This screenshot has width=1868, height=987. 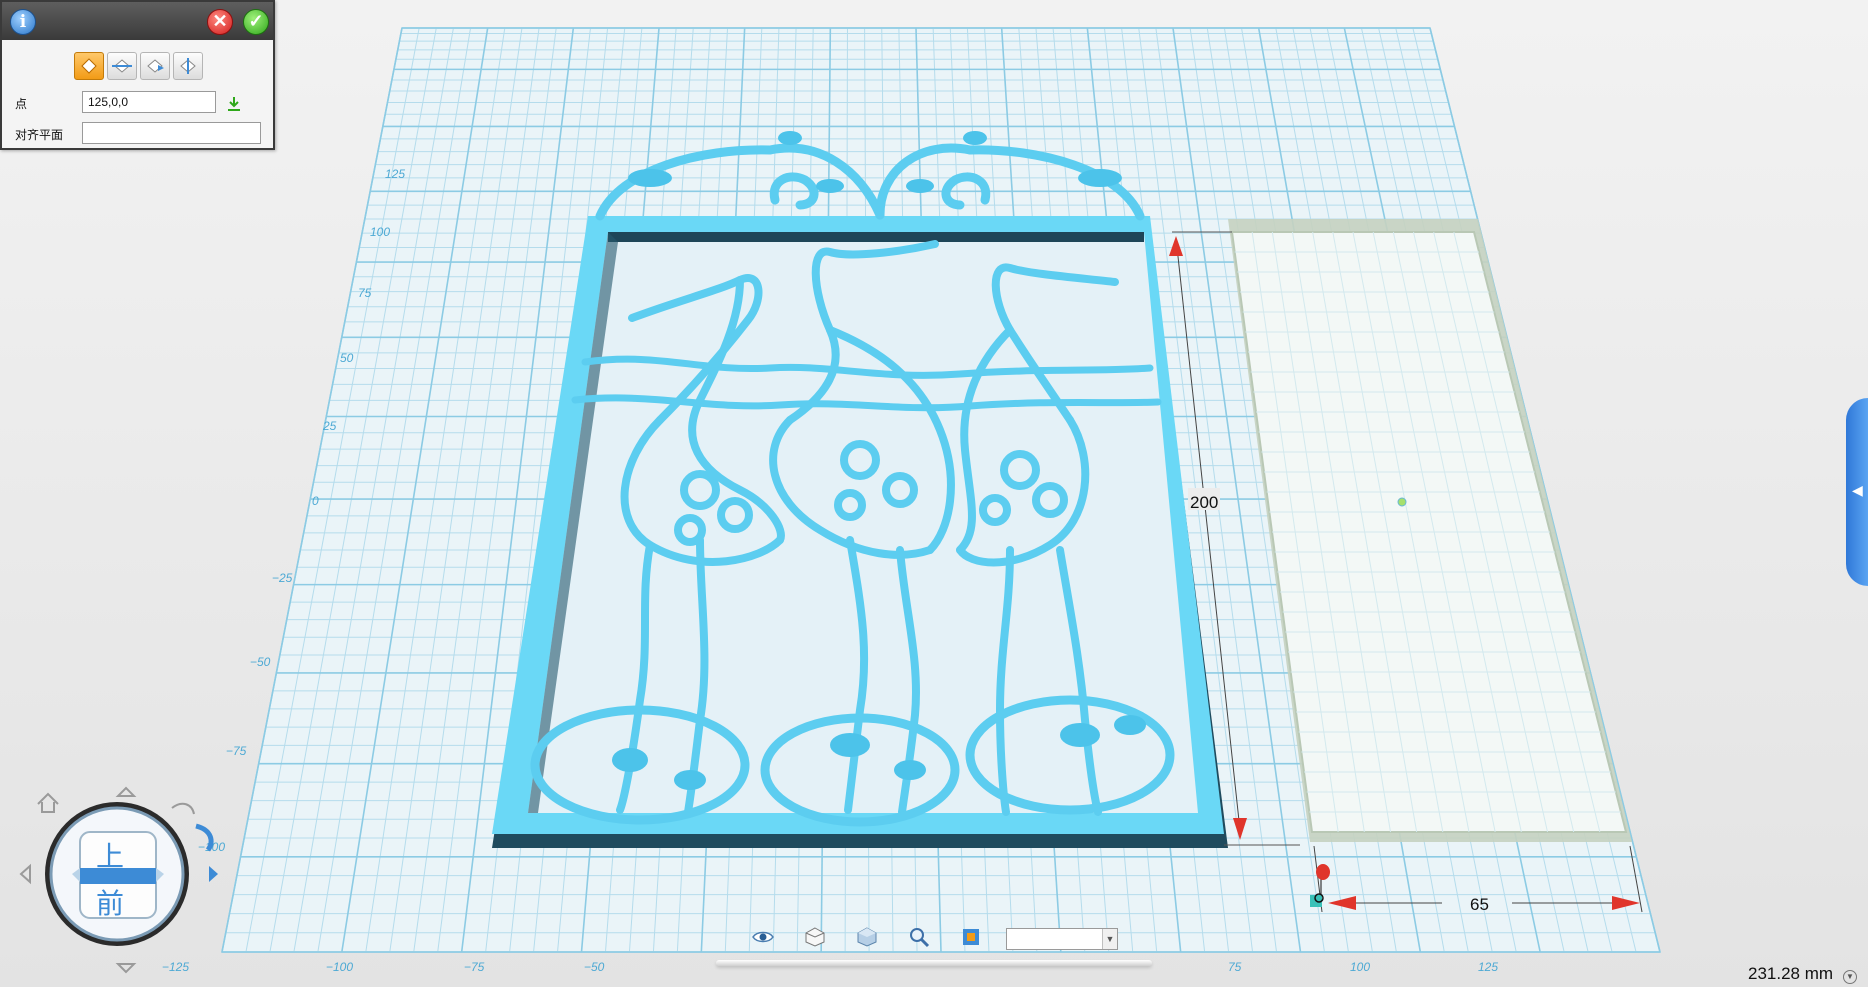 I want to click on align-plane-label: 对齐平面, so click(x=39, y=135).